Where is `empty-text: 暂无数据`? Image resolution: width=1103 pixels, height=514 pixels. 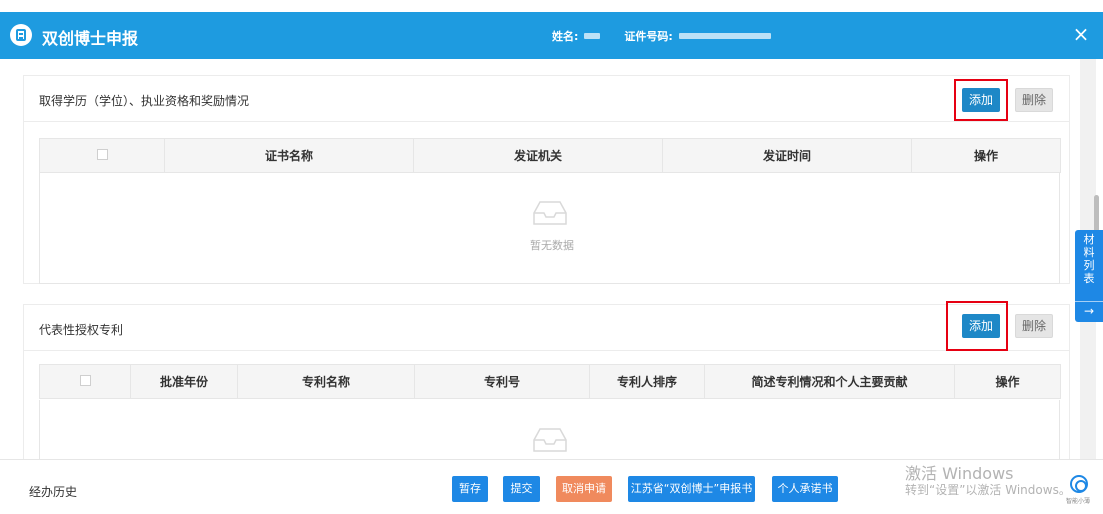
empty-text: 暂无数据 is located at coordinates (552, 245).